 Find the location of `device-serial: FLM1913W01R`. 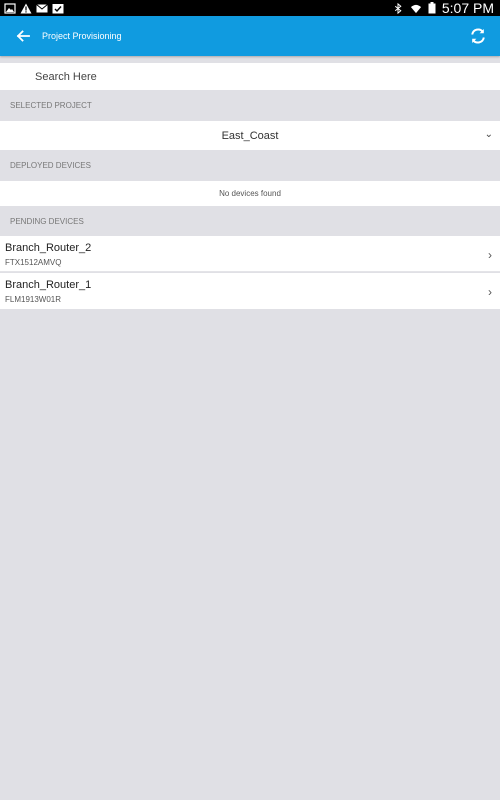

device-serial: FLM1913W01R is located at coordinates (33, 299).